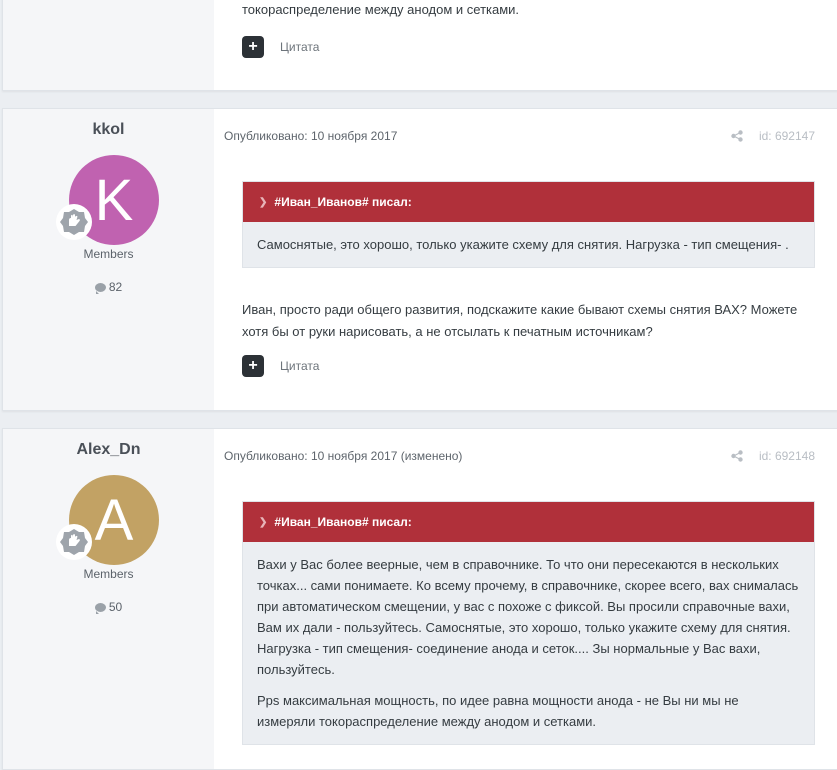 The width and height of the screenshot is (837, 770). I want to click on post-count: 82, so click(108, 287).